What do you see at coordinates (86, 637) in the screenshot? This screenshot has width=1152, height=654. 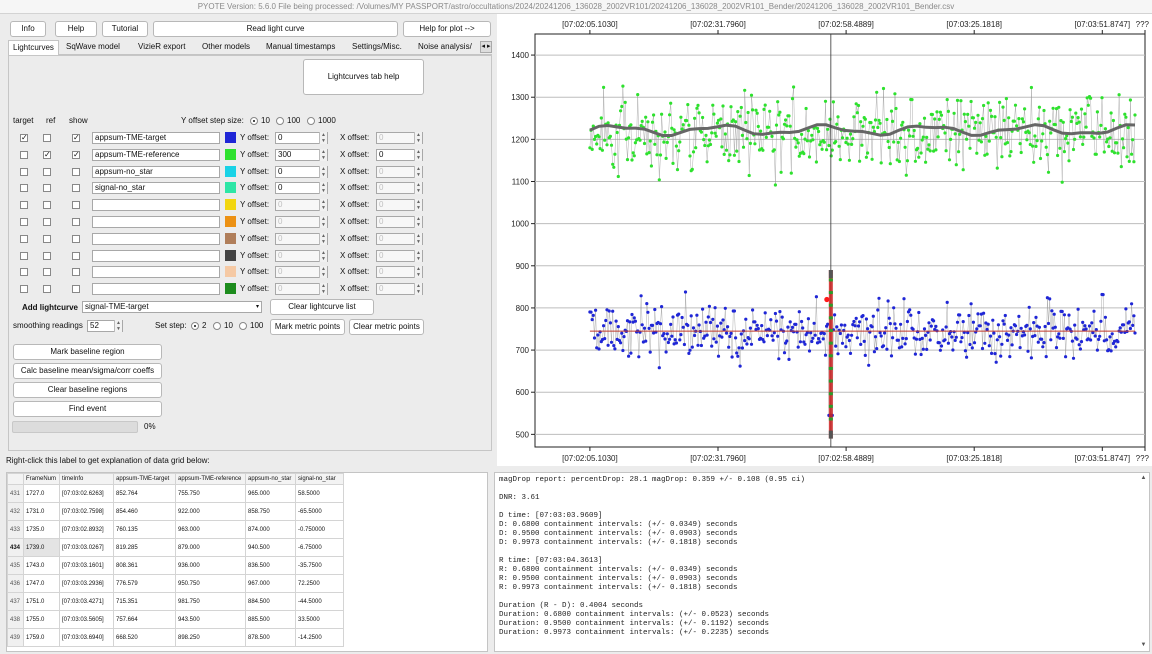 I see `table-cell: [07:03:03.6940]` at bounding box center [86, 637].